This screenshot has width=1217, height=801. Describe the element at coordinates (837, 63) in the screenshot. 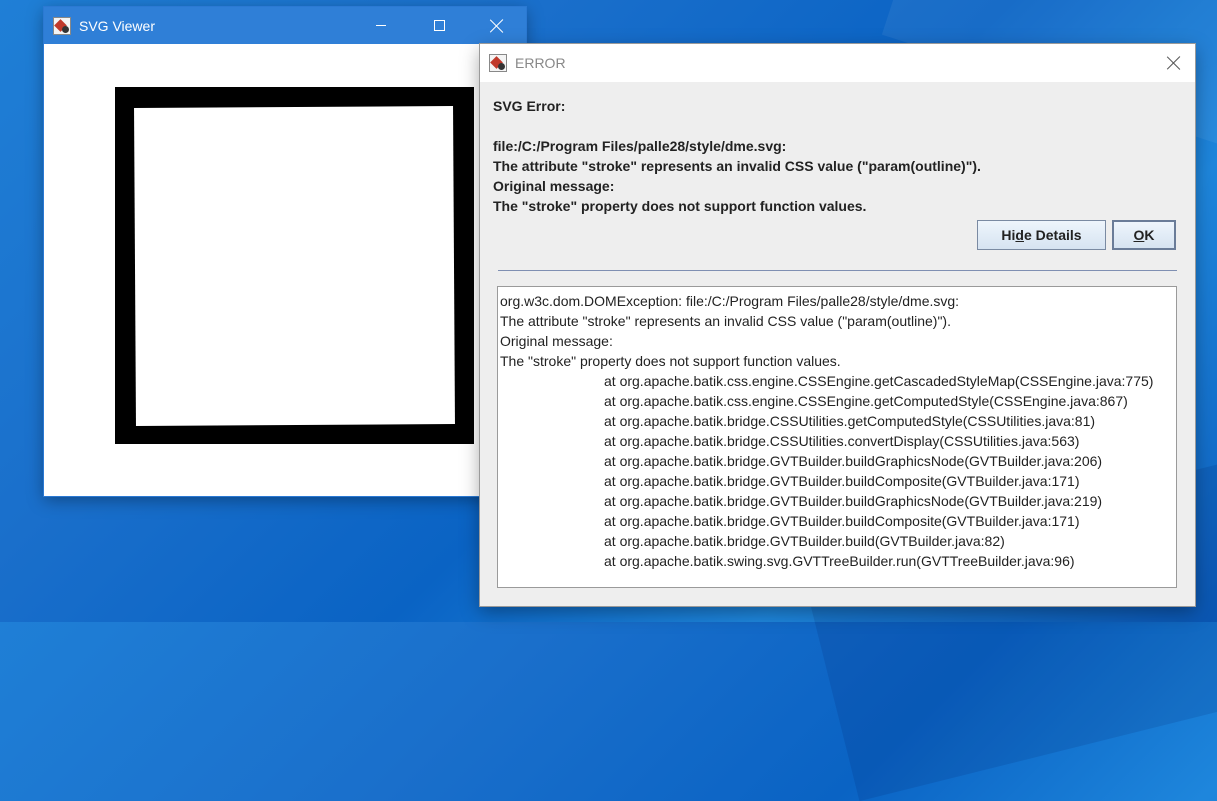

I see `dialog-titlebar: ERROR` at that location.